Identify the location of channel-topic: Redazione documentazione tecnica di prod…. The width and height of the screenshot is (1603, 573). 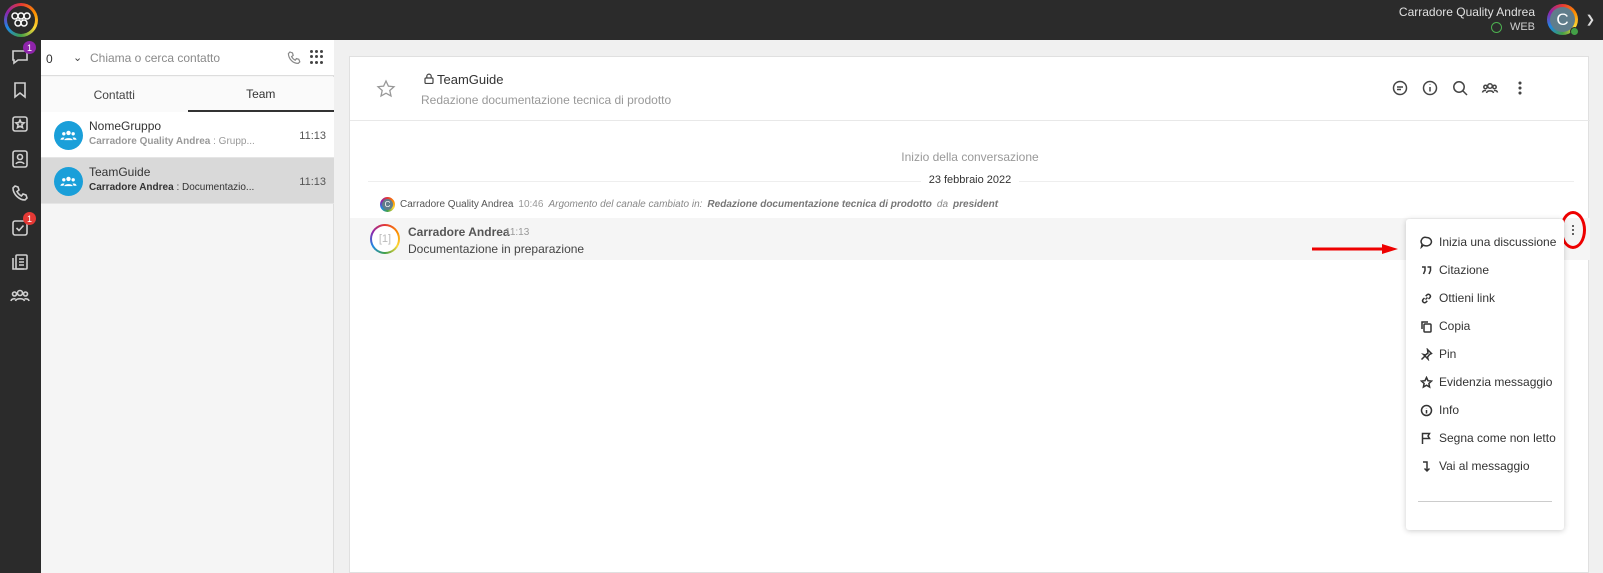
(546, 100).